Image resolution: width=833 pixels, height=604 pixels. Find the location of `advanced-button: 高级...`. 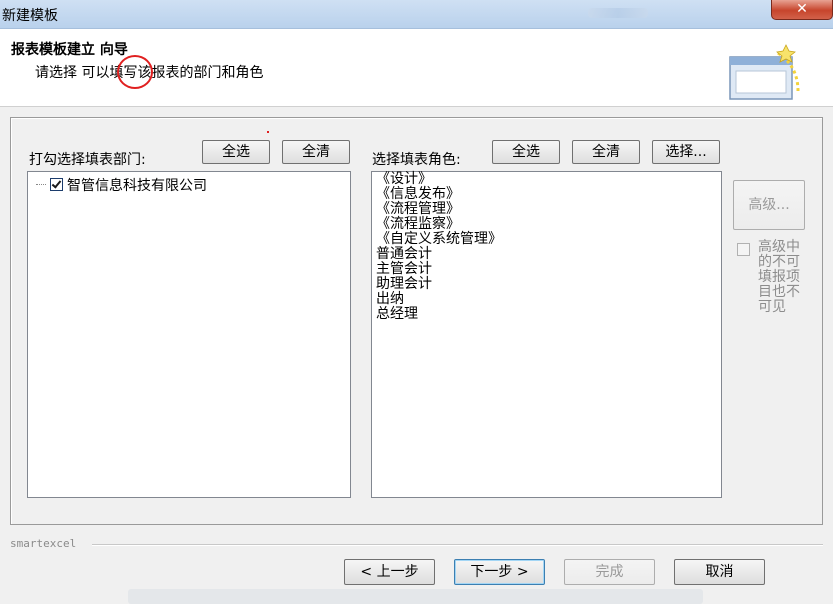

advanced-button: 高级... is located at coordinates (769, 205).